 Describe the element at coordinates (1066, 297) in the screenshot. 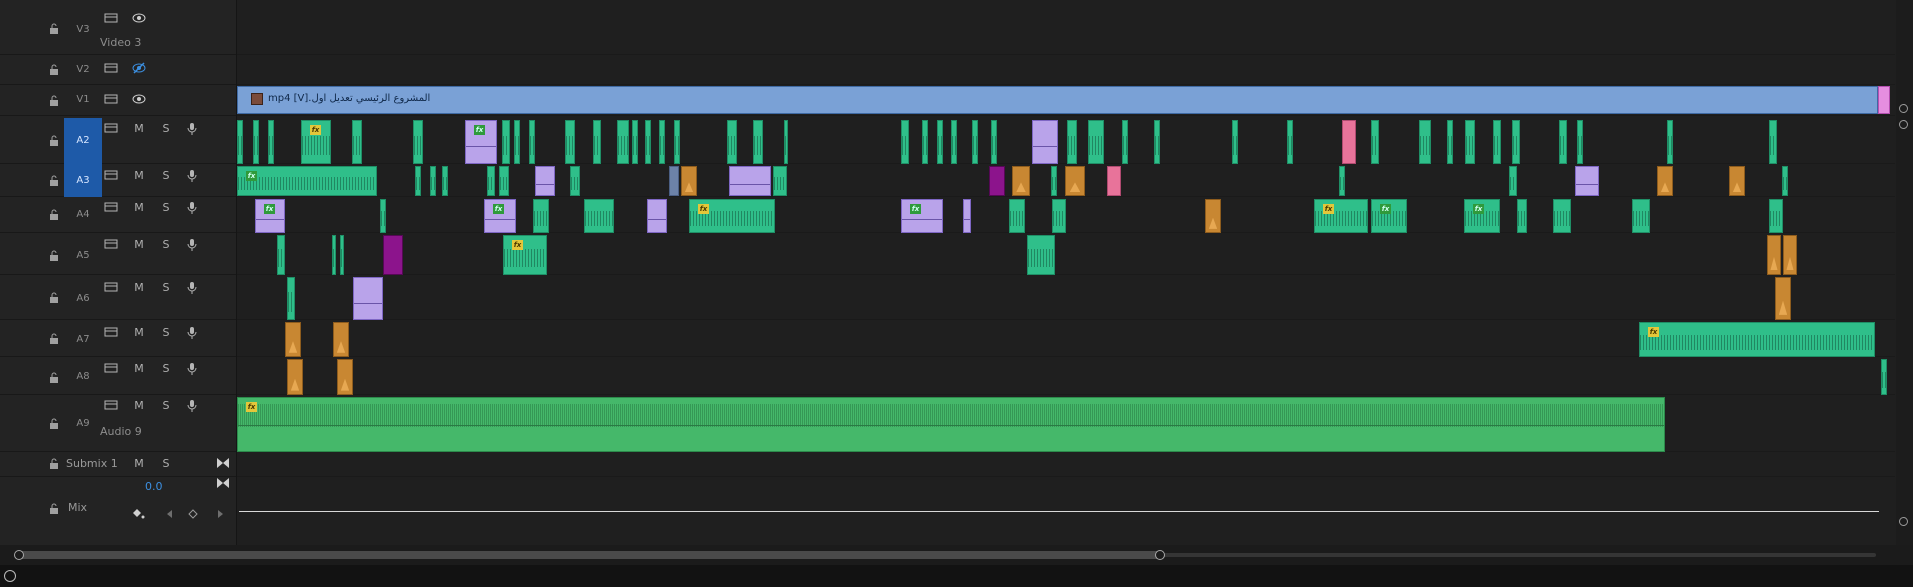

I see `lane-a6` at that location.